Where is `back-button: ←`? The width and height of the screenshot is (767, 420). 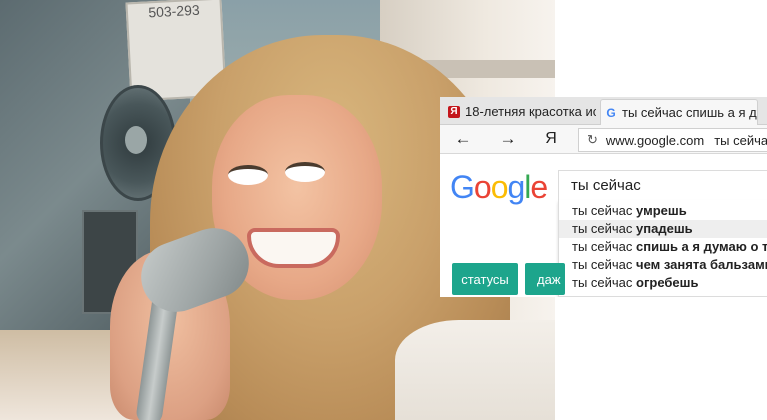
back-button: ← is located at coordinates (463, 139).